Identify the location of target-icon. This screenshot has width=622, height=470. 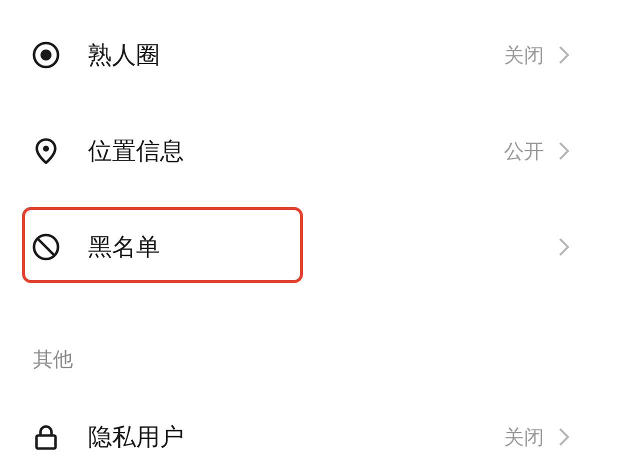
(46, 55).